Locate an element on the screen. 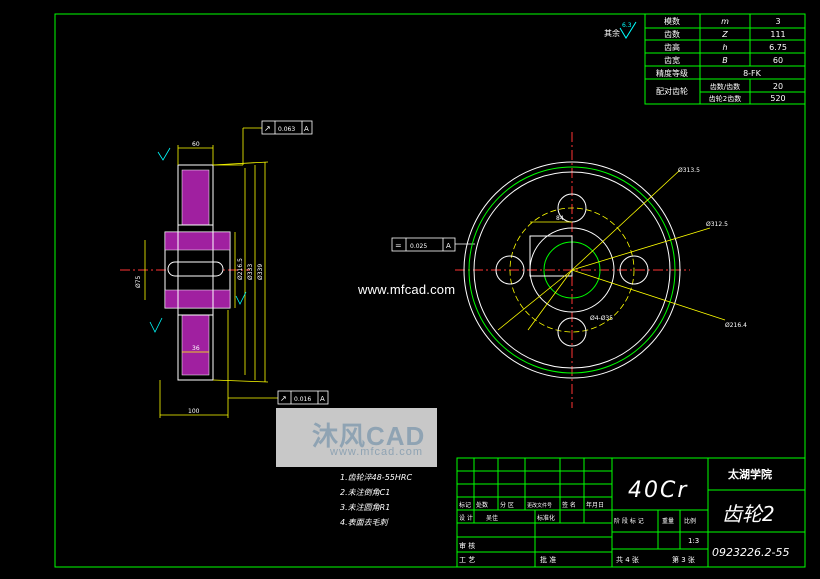 This screenshot has height=579, width=820. param-value-0: 3 is located at coordinates (777, 21).